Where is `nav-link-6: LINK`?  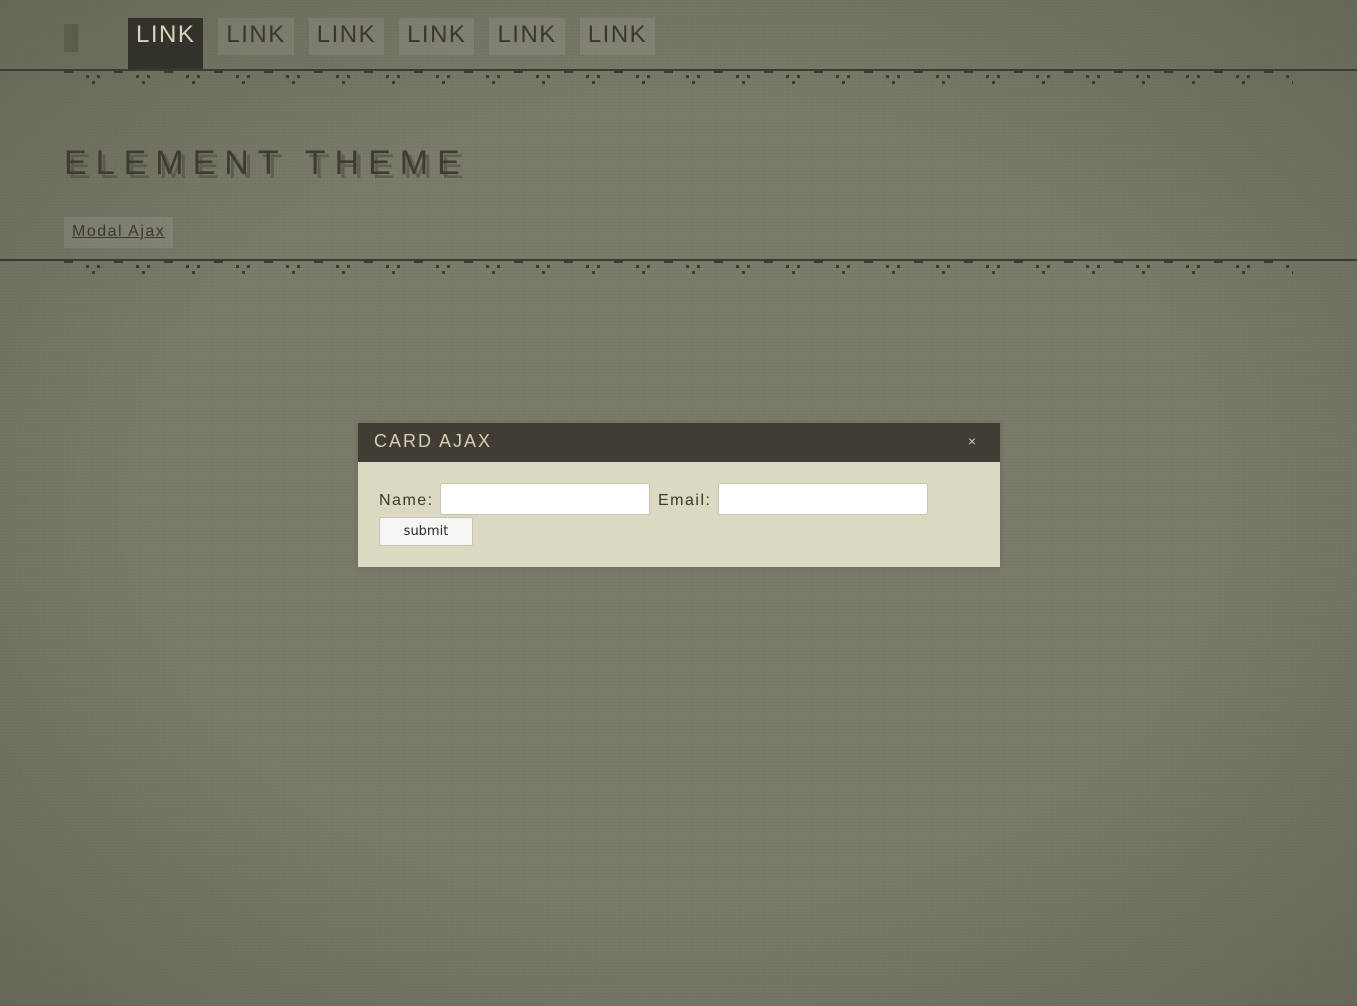
nav-link-6: LINK is located at coordinates (617, 36).